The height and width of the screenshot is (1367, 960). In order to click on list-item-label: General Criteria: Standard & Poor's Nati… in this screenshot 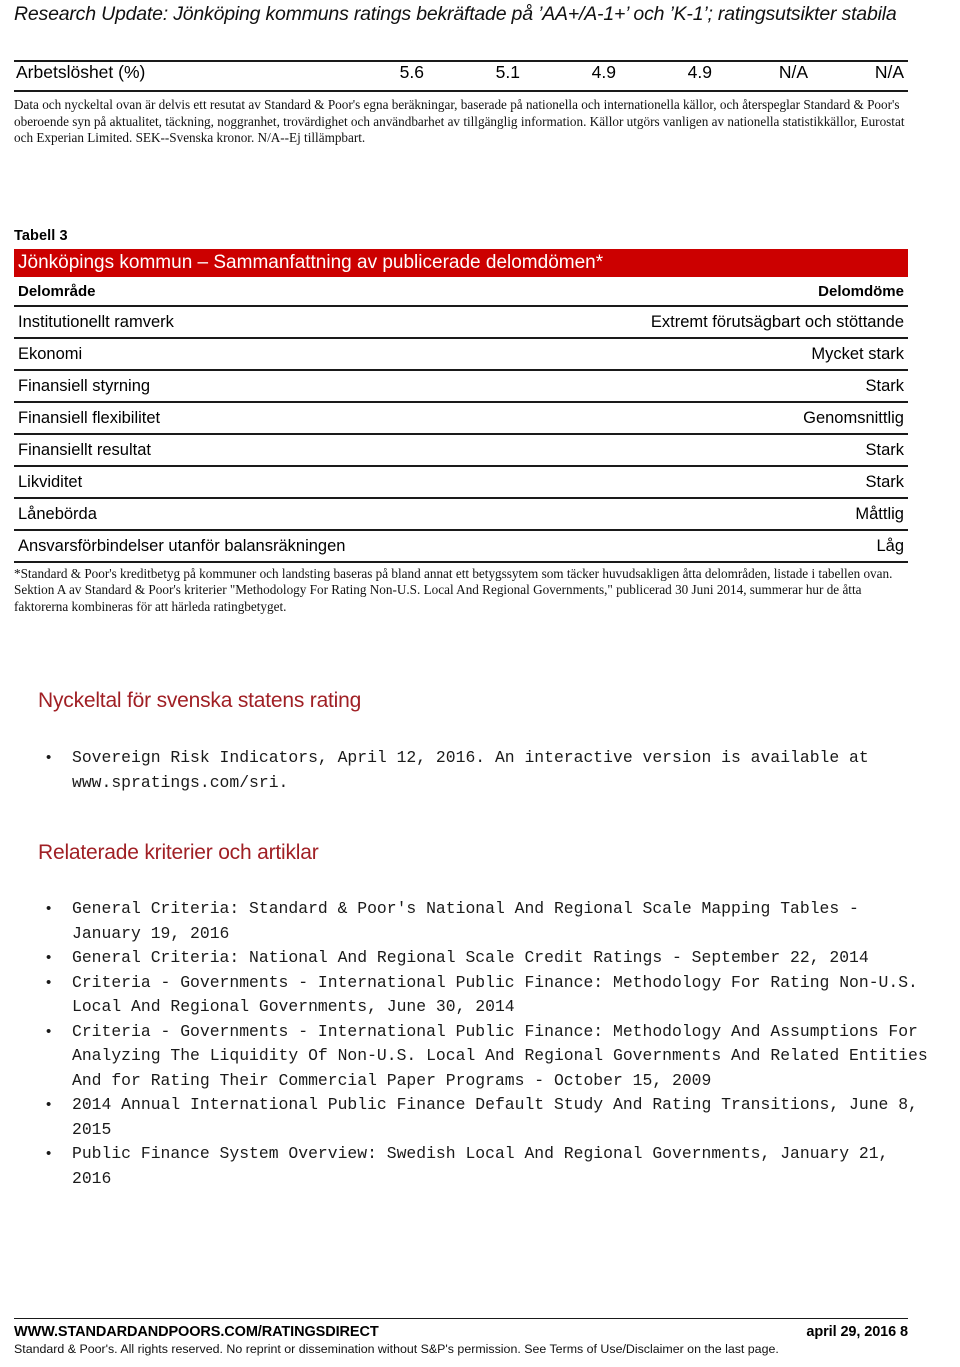, I will do `click(465, 921)`.